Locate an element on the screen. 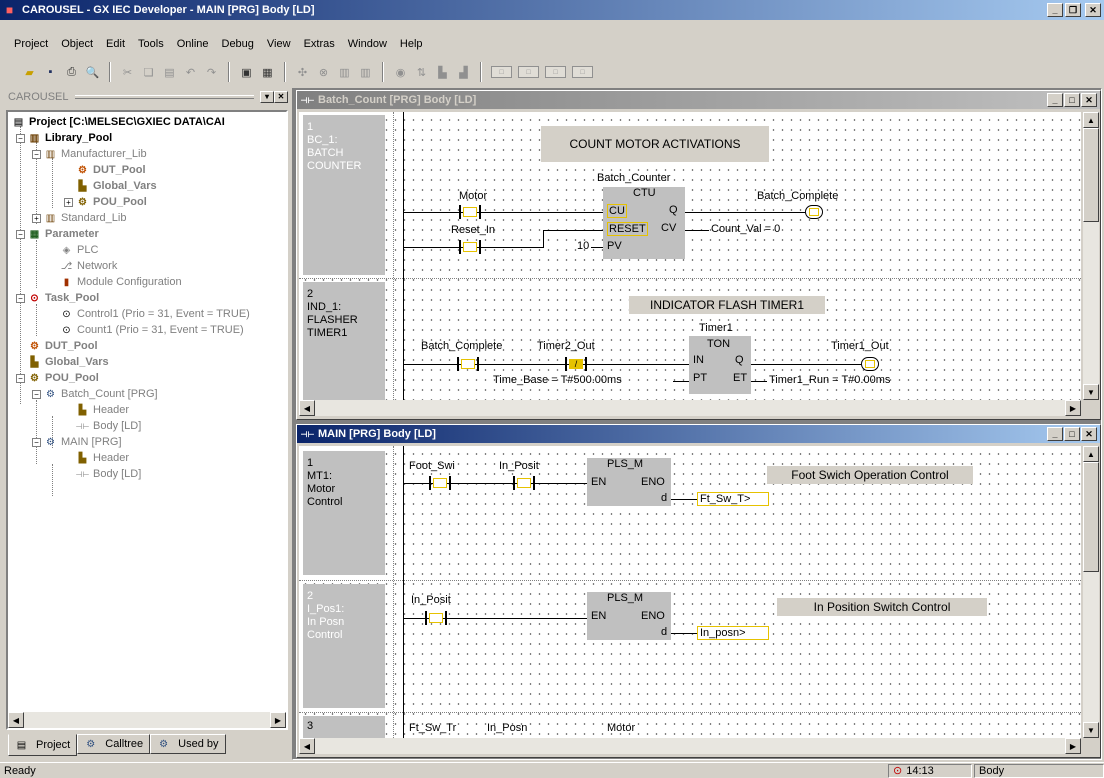 The image size is (1104, 778). batch-vscrollbar: ▲ ▼ is located at coordinates (1091, 256).